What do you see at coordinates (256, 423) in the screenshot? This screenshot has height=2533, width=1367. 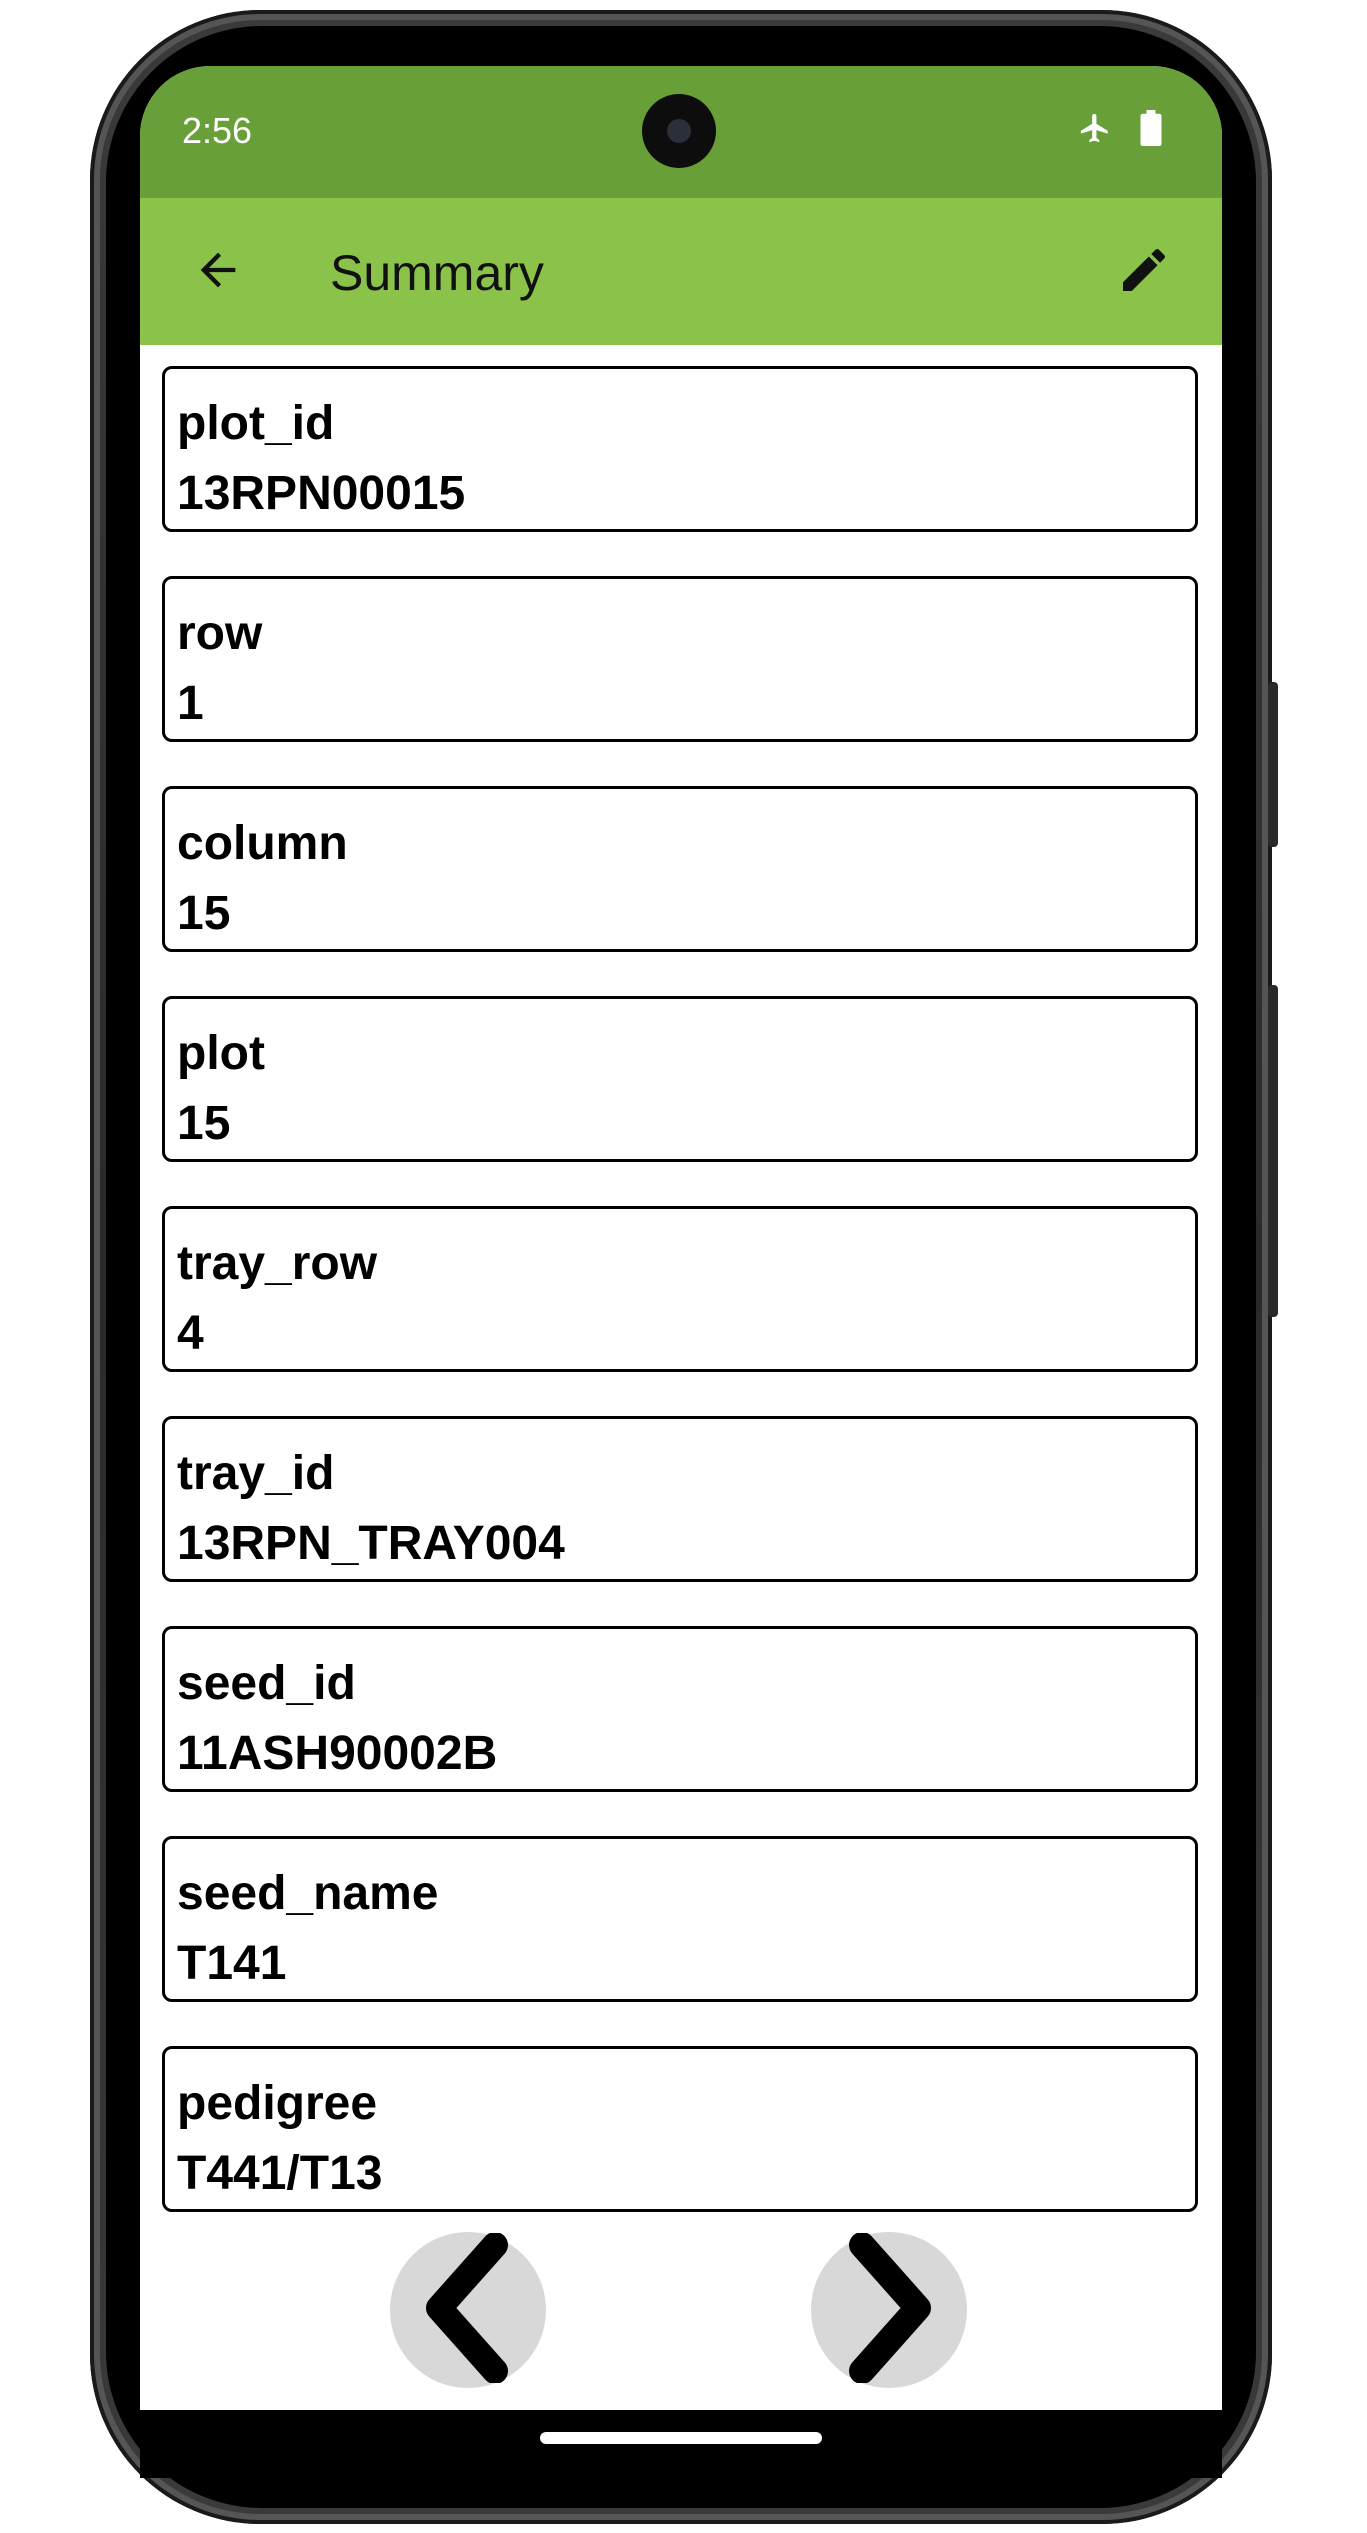 I see `field-label: plot_id` at bounding box center [256, 423].